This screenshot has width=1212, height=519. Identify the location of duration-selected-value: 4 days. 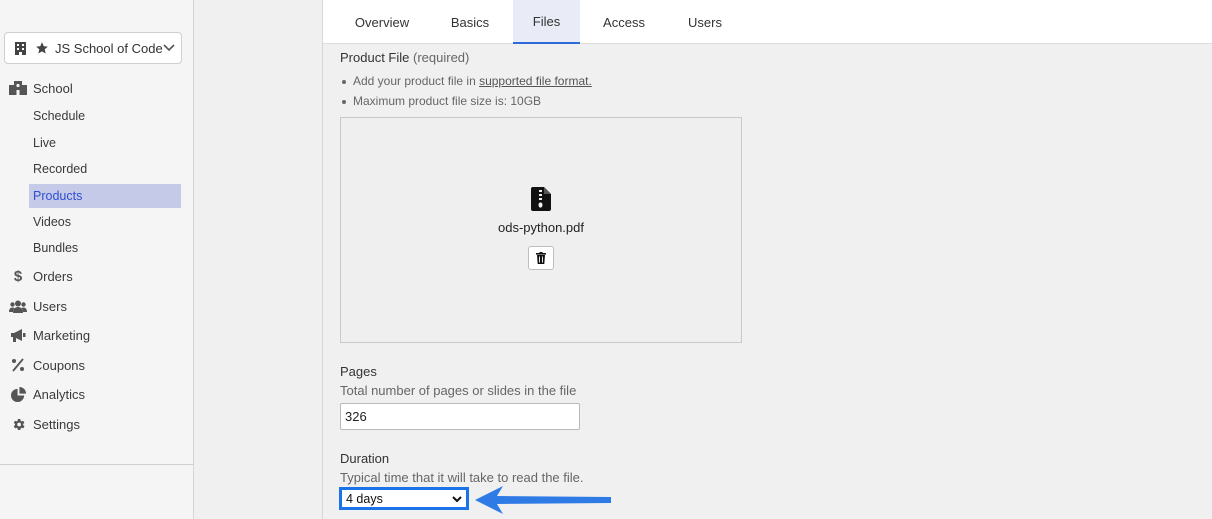
(364, 498).